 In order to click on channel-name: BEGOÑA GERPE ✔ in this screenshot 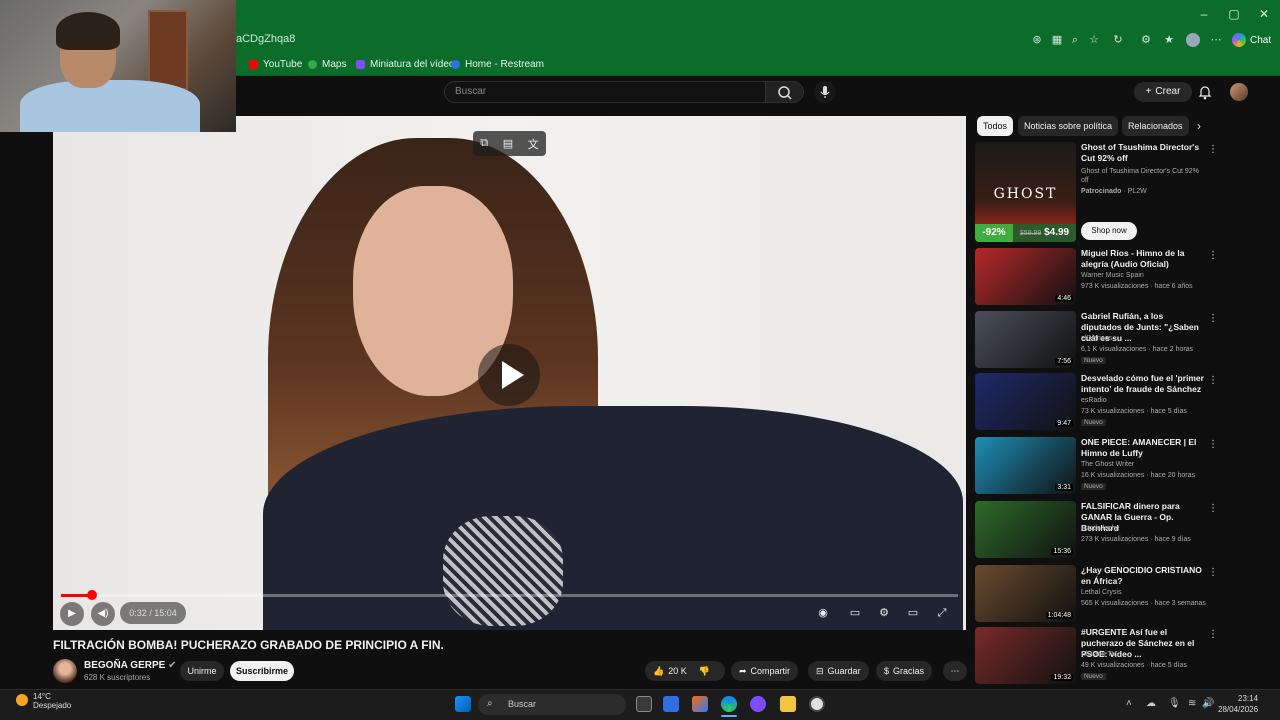, I will do `click(130, 665)`.